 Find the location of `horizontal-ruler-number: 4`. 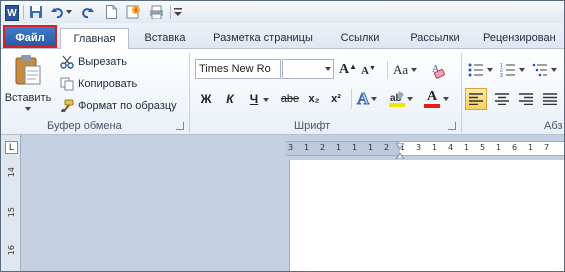

horizontal-ruler-number: 4 is located at coordinates (451, 147).